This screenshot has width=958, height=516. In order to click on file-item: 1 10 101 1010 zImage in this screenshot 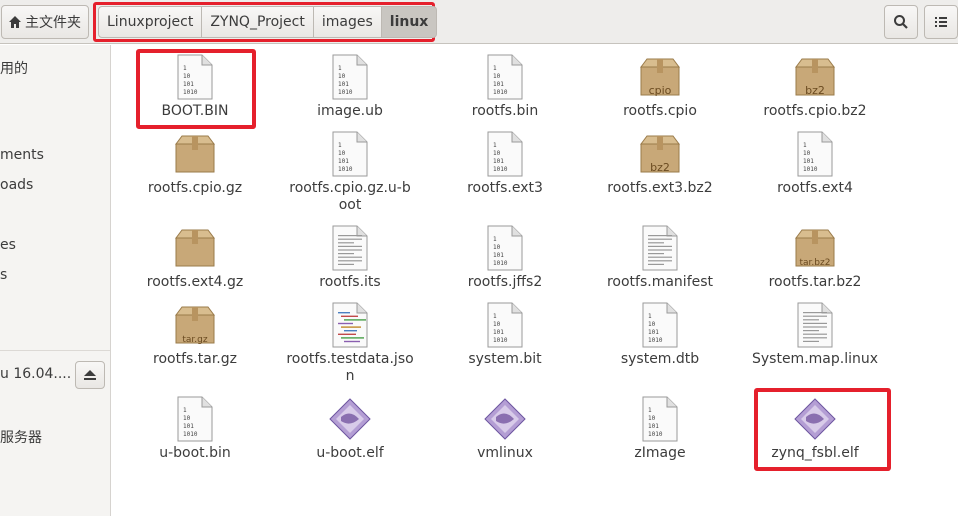, I will do `click(660, 428)`.